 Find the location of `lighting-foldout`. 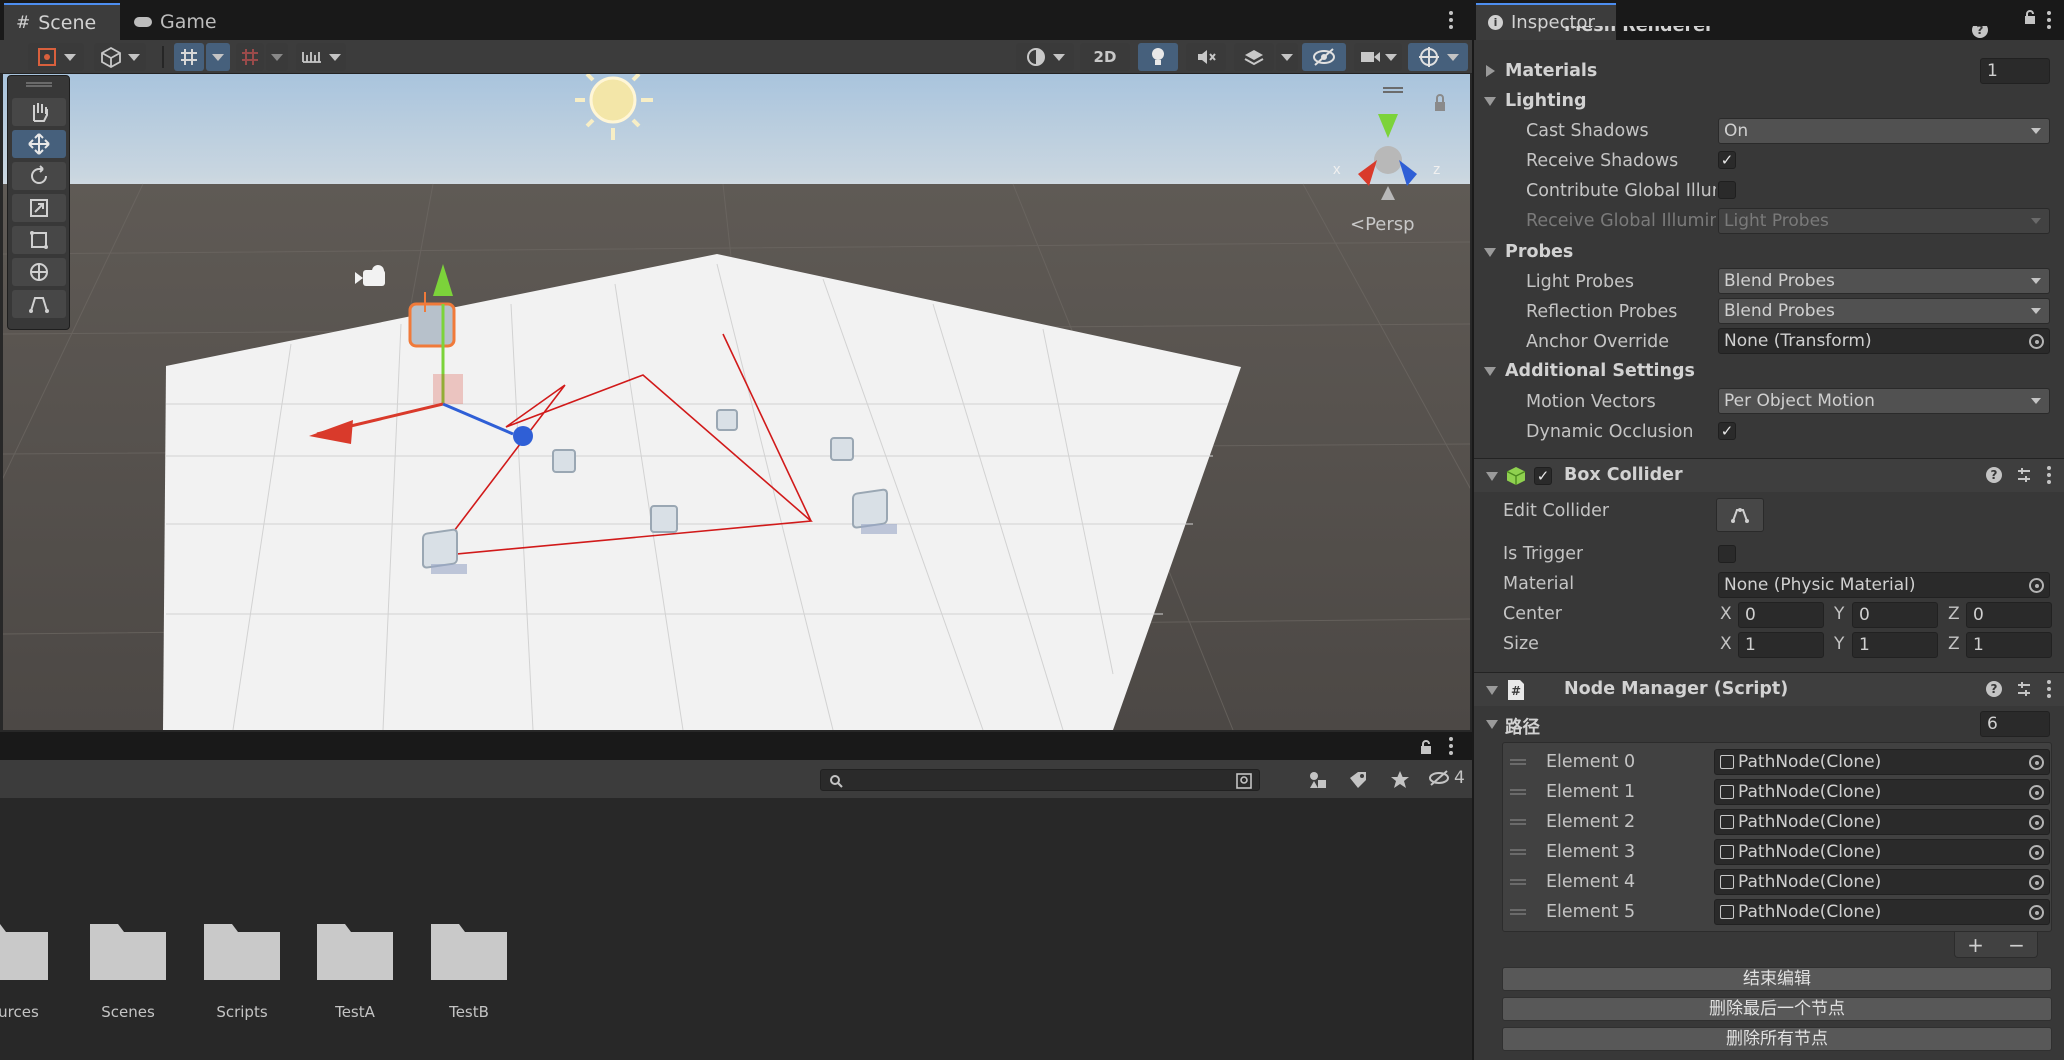

lighting-foldout is located at coordinates (1490, 101).